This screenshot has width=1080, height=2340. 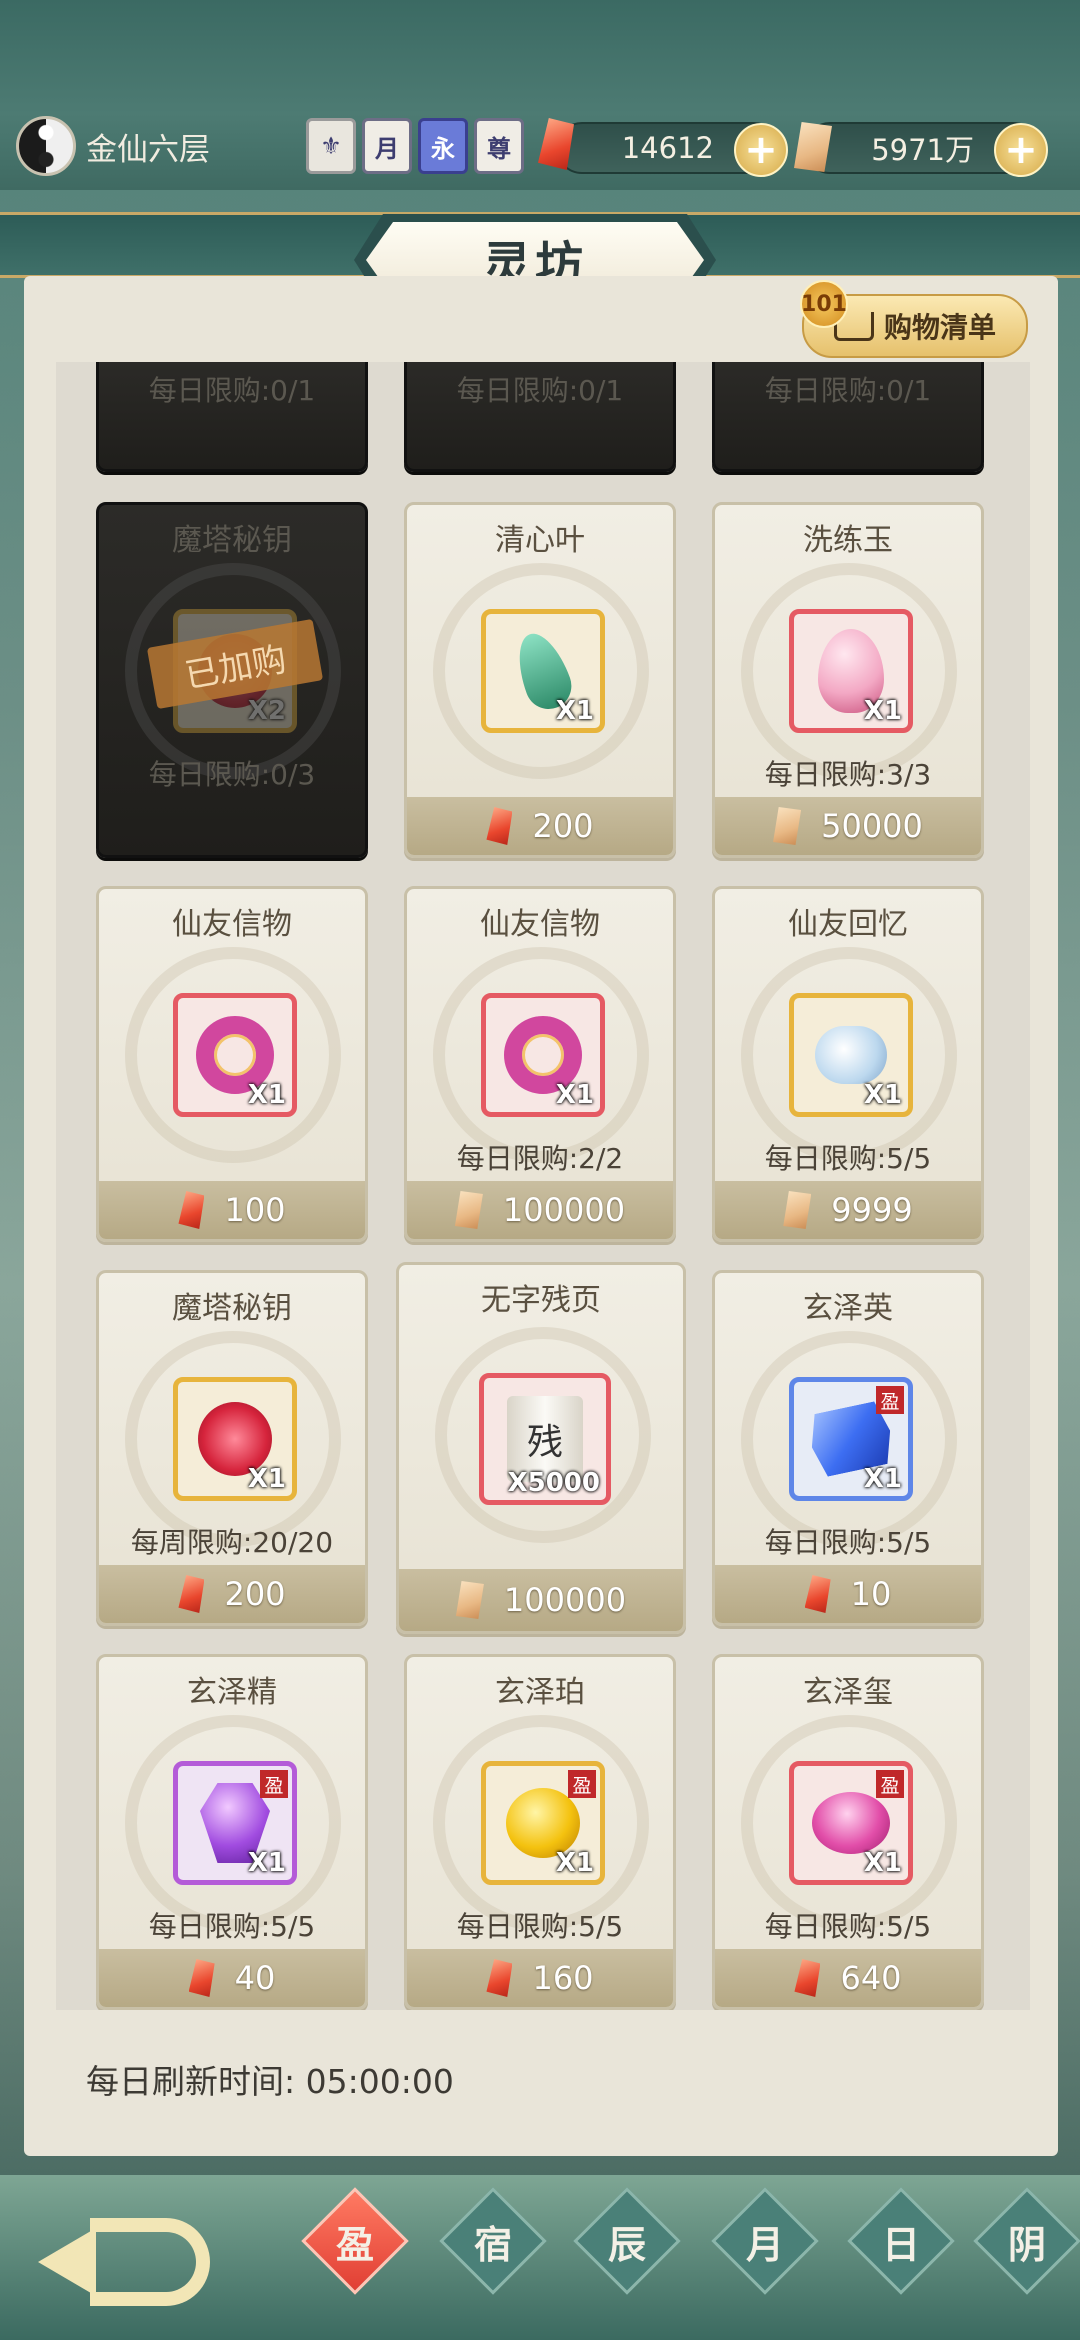 What do you see at coordinates (331, 146) in the screenshot?
I see `title-badge-emblem: ⚜` at bounding box center [331, 146].